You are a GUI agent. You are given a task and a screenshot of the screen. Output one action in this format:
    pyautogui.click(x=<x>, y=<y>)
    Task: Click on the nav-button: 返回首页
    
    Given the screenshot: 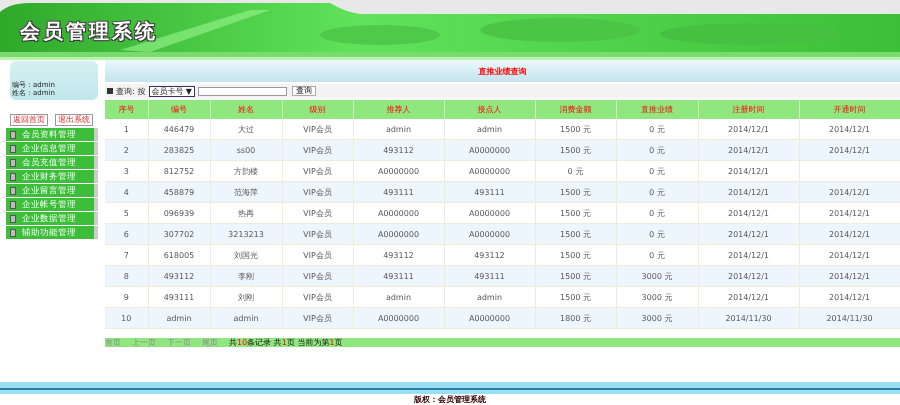 What is the action you would take?
    pyautogui.click(x=29, y=120)
    